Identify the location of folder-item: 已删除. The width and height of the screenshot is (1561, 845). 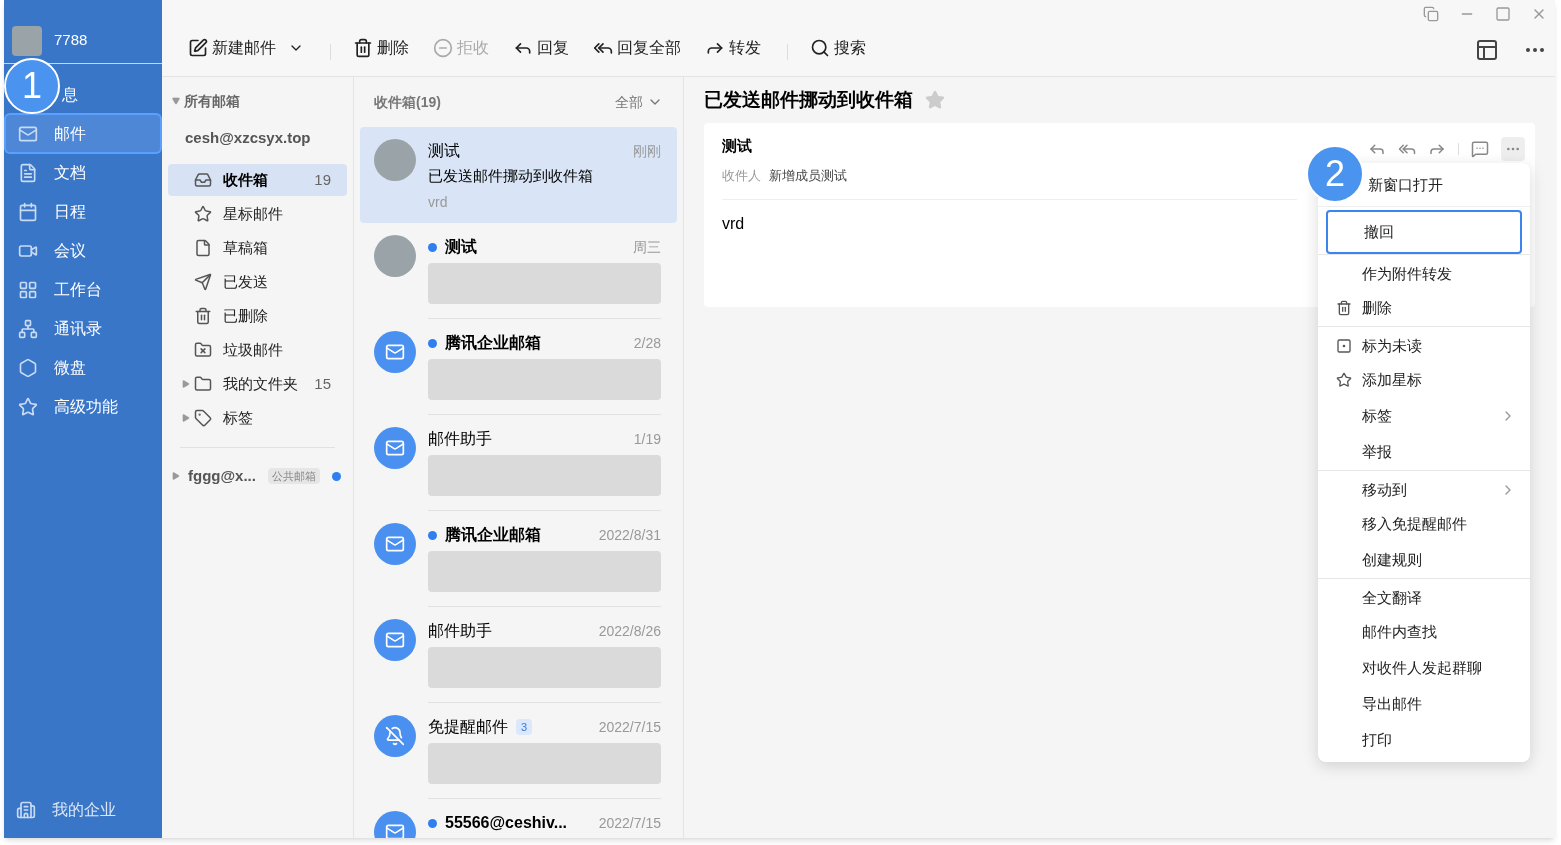
(257, 316).